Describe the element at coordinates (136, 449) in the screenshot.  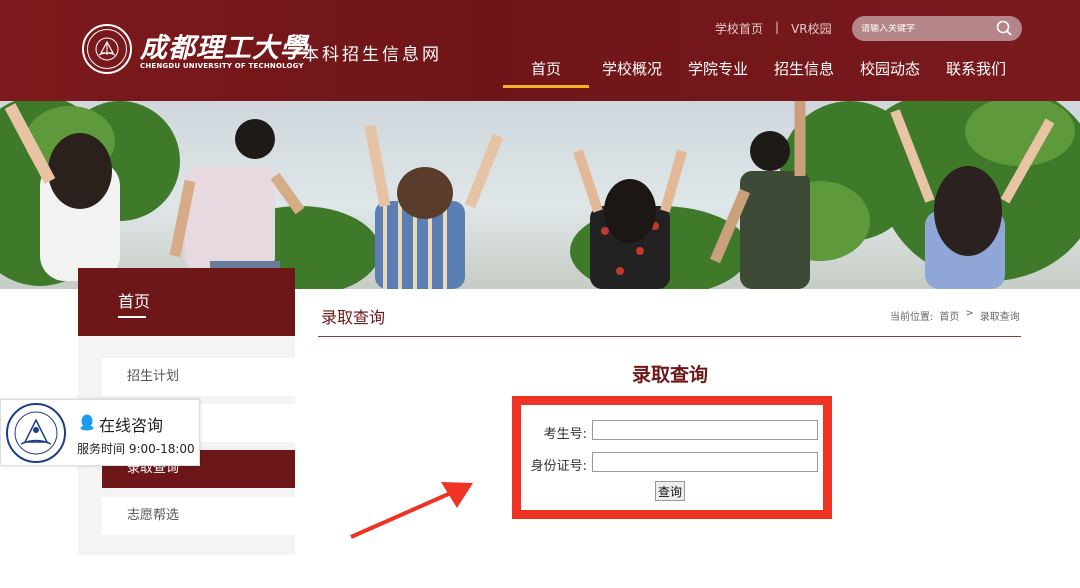
I see `consult-service-time: 服务时间 9:00-18:00` at that location.